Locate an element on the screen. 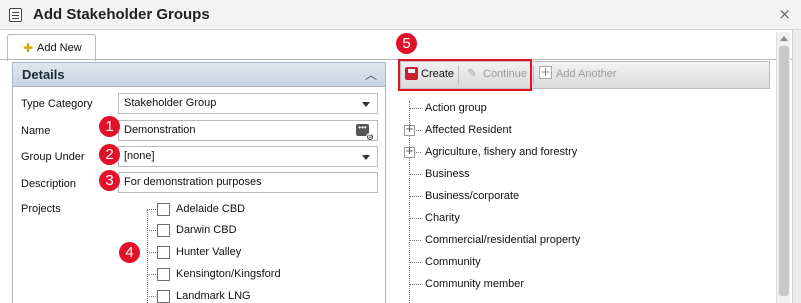  group-under-label: Group Under is located at coordinates (53, 157).